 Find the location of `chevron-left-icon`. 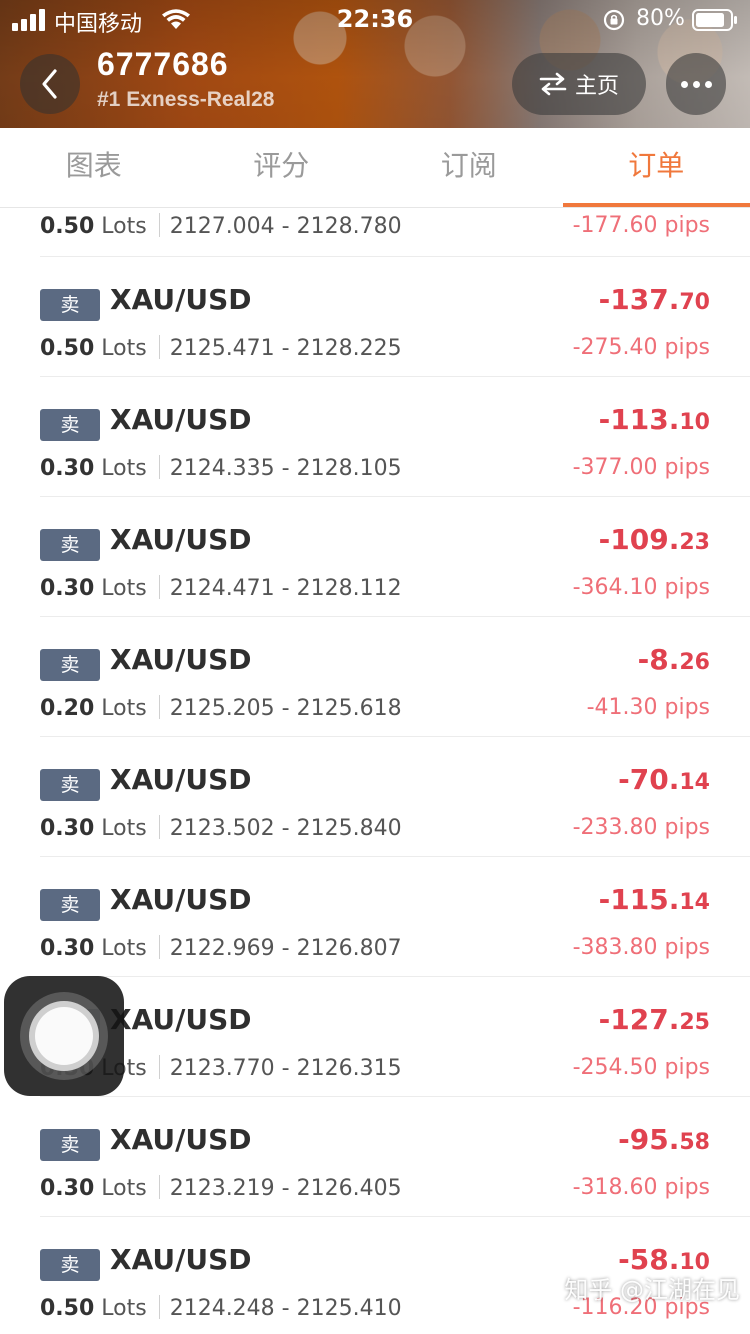

chevron-left-icon is located at coordinates (49, 84).